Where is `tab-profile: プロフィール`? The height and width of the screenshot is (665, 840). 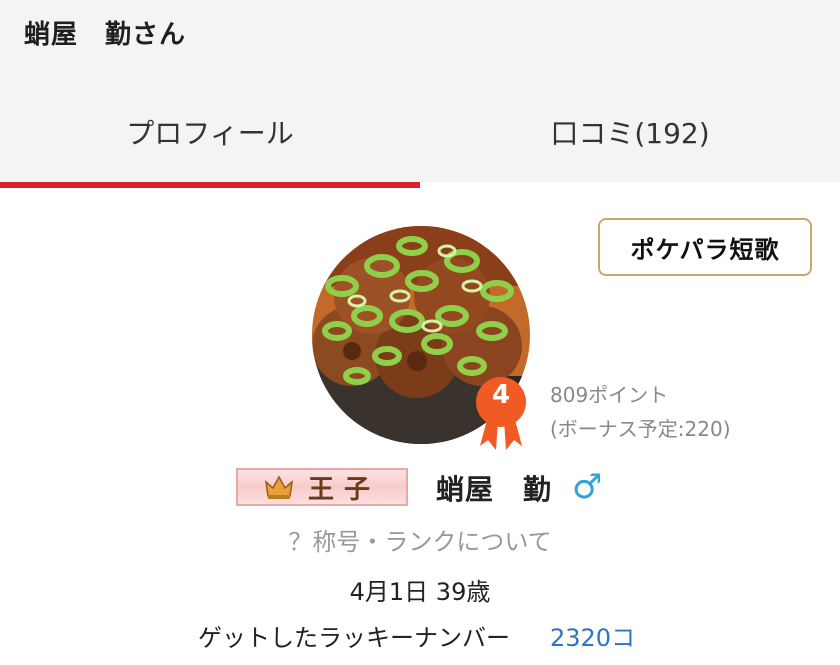
tab-profile: プロフィール is located at coordinates (210, 135).